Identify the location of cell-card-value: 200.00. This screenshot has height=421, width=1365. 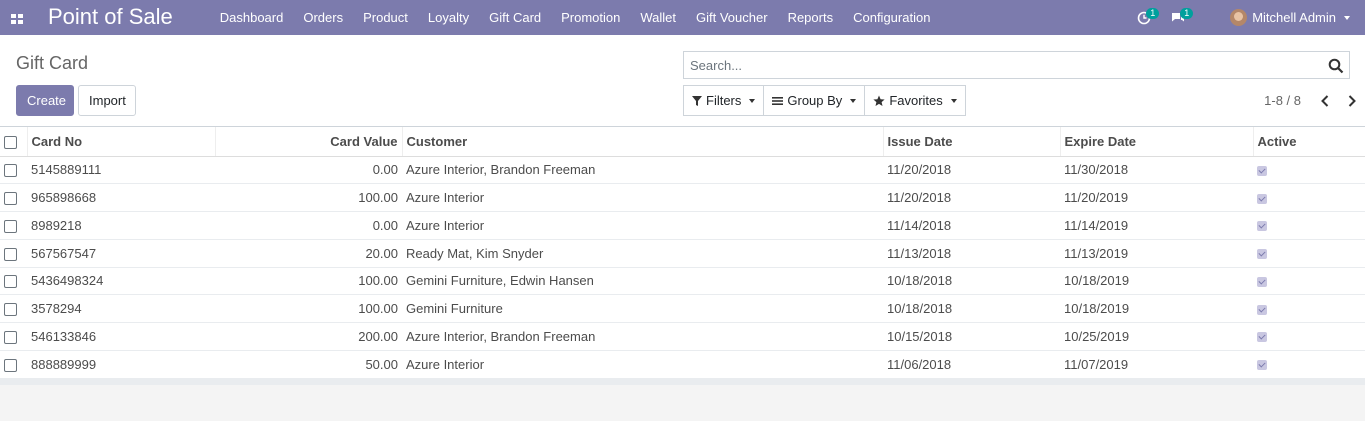
(308, 336).